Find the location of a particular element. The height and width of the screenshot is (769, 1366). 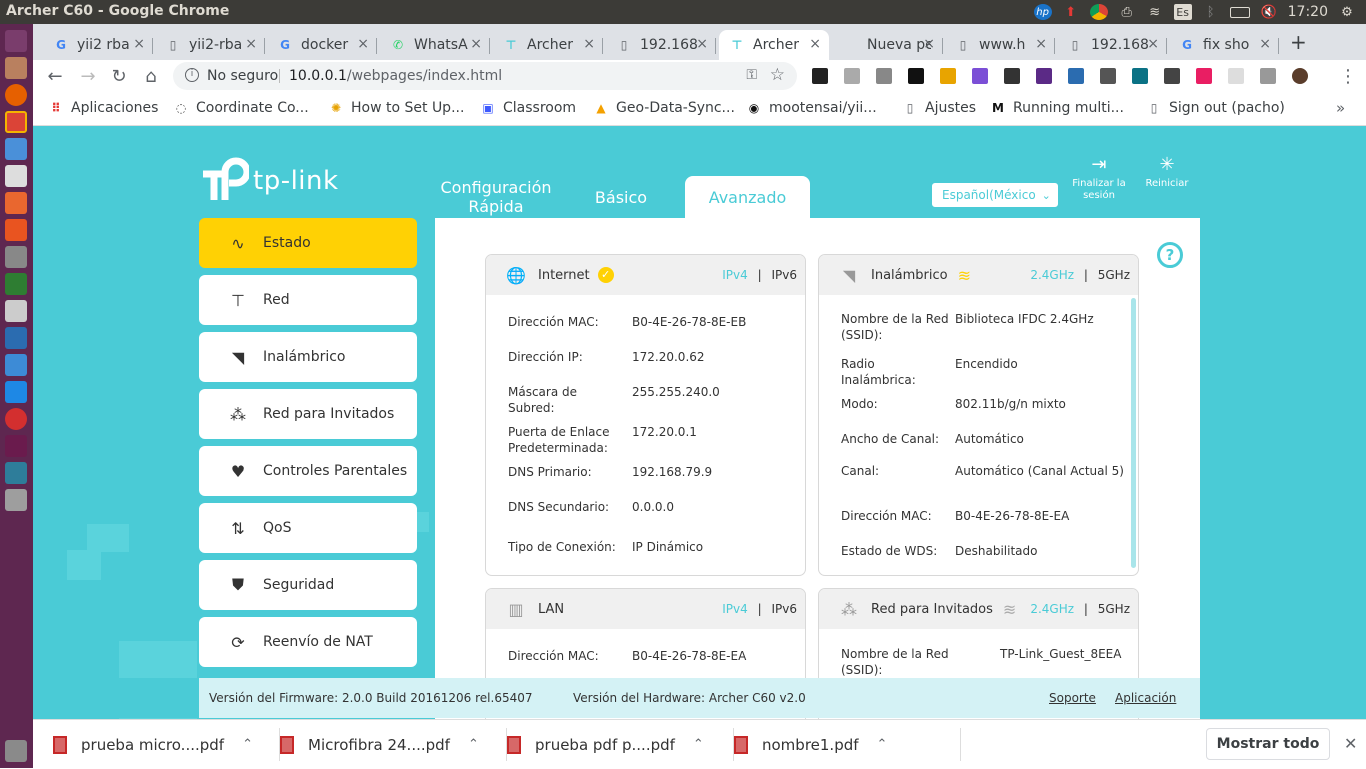

reload-button: ↻ is located at coordinates (119, 76).